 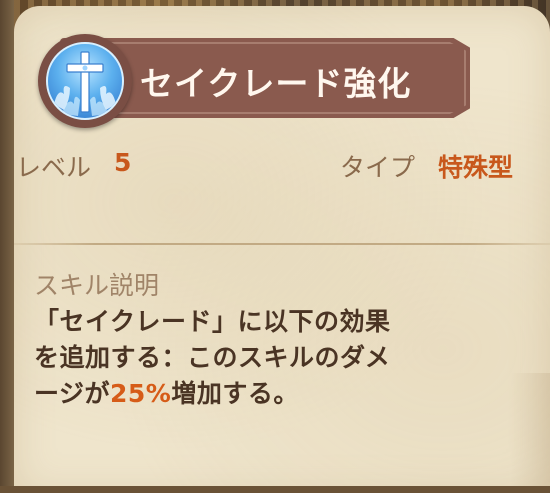 I want to click on type-label: タイプ, so click(x=378, y=167).